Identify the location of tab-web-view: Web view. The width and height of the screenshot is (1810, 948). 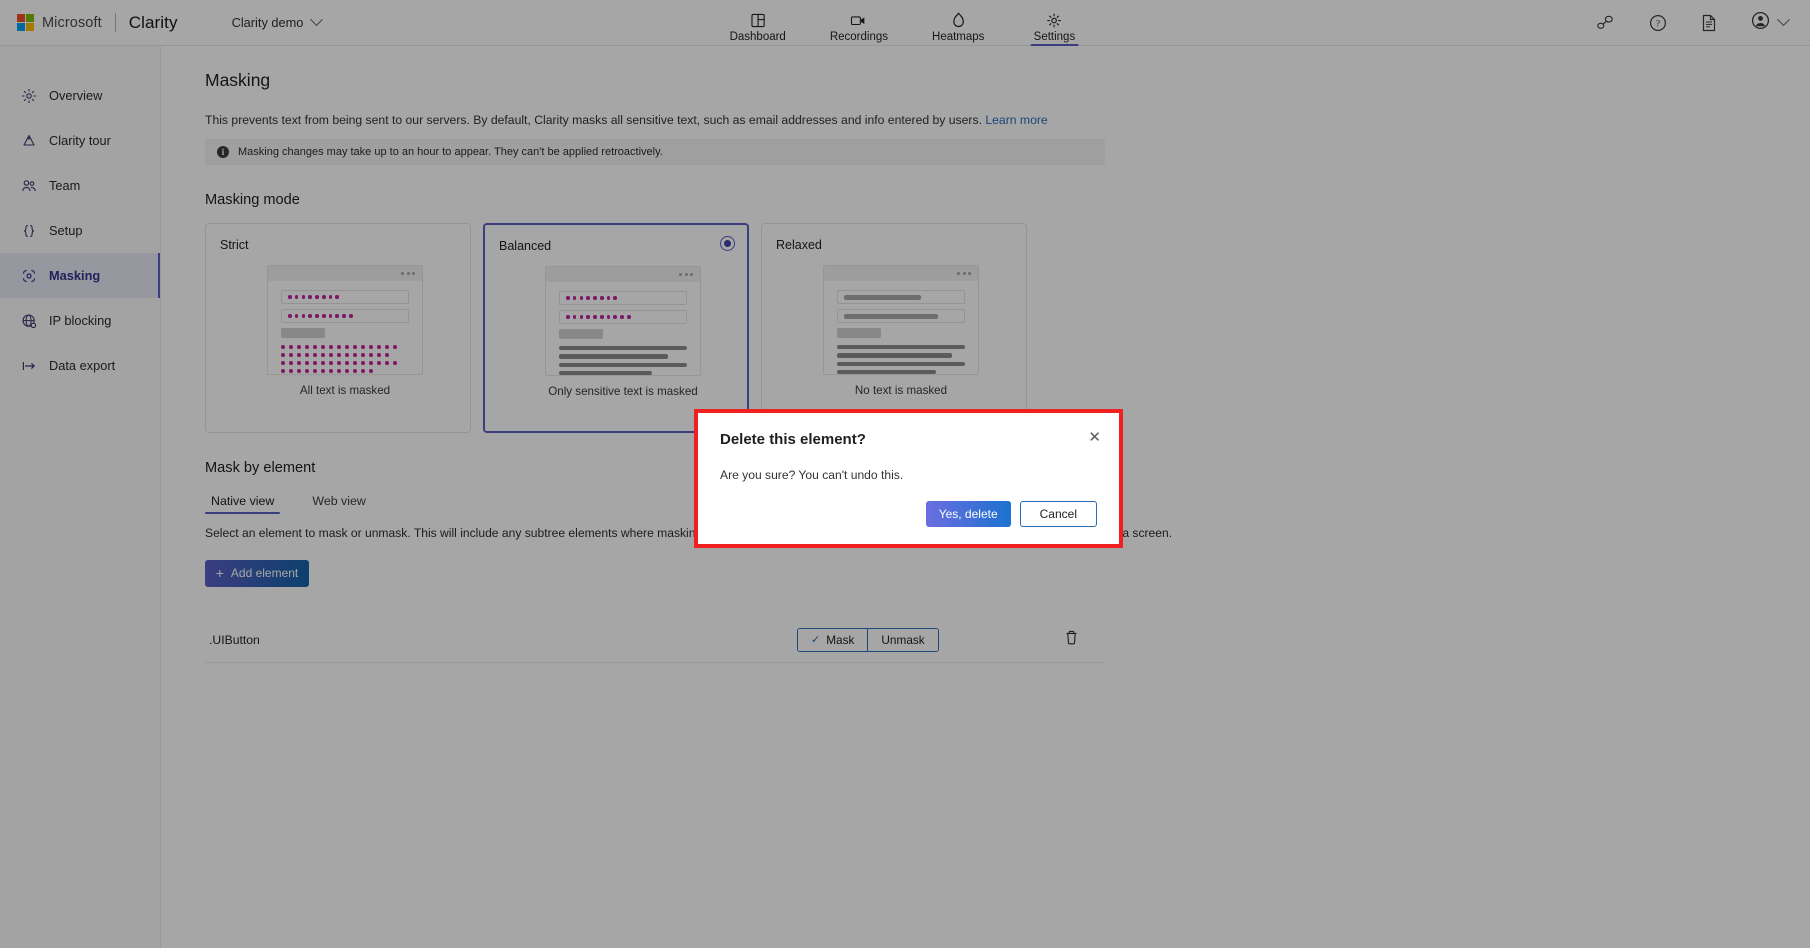
(338, 503).